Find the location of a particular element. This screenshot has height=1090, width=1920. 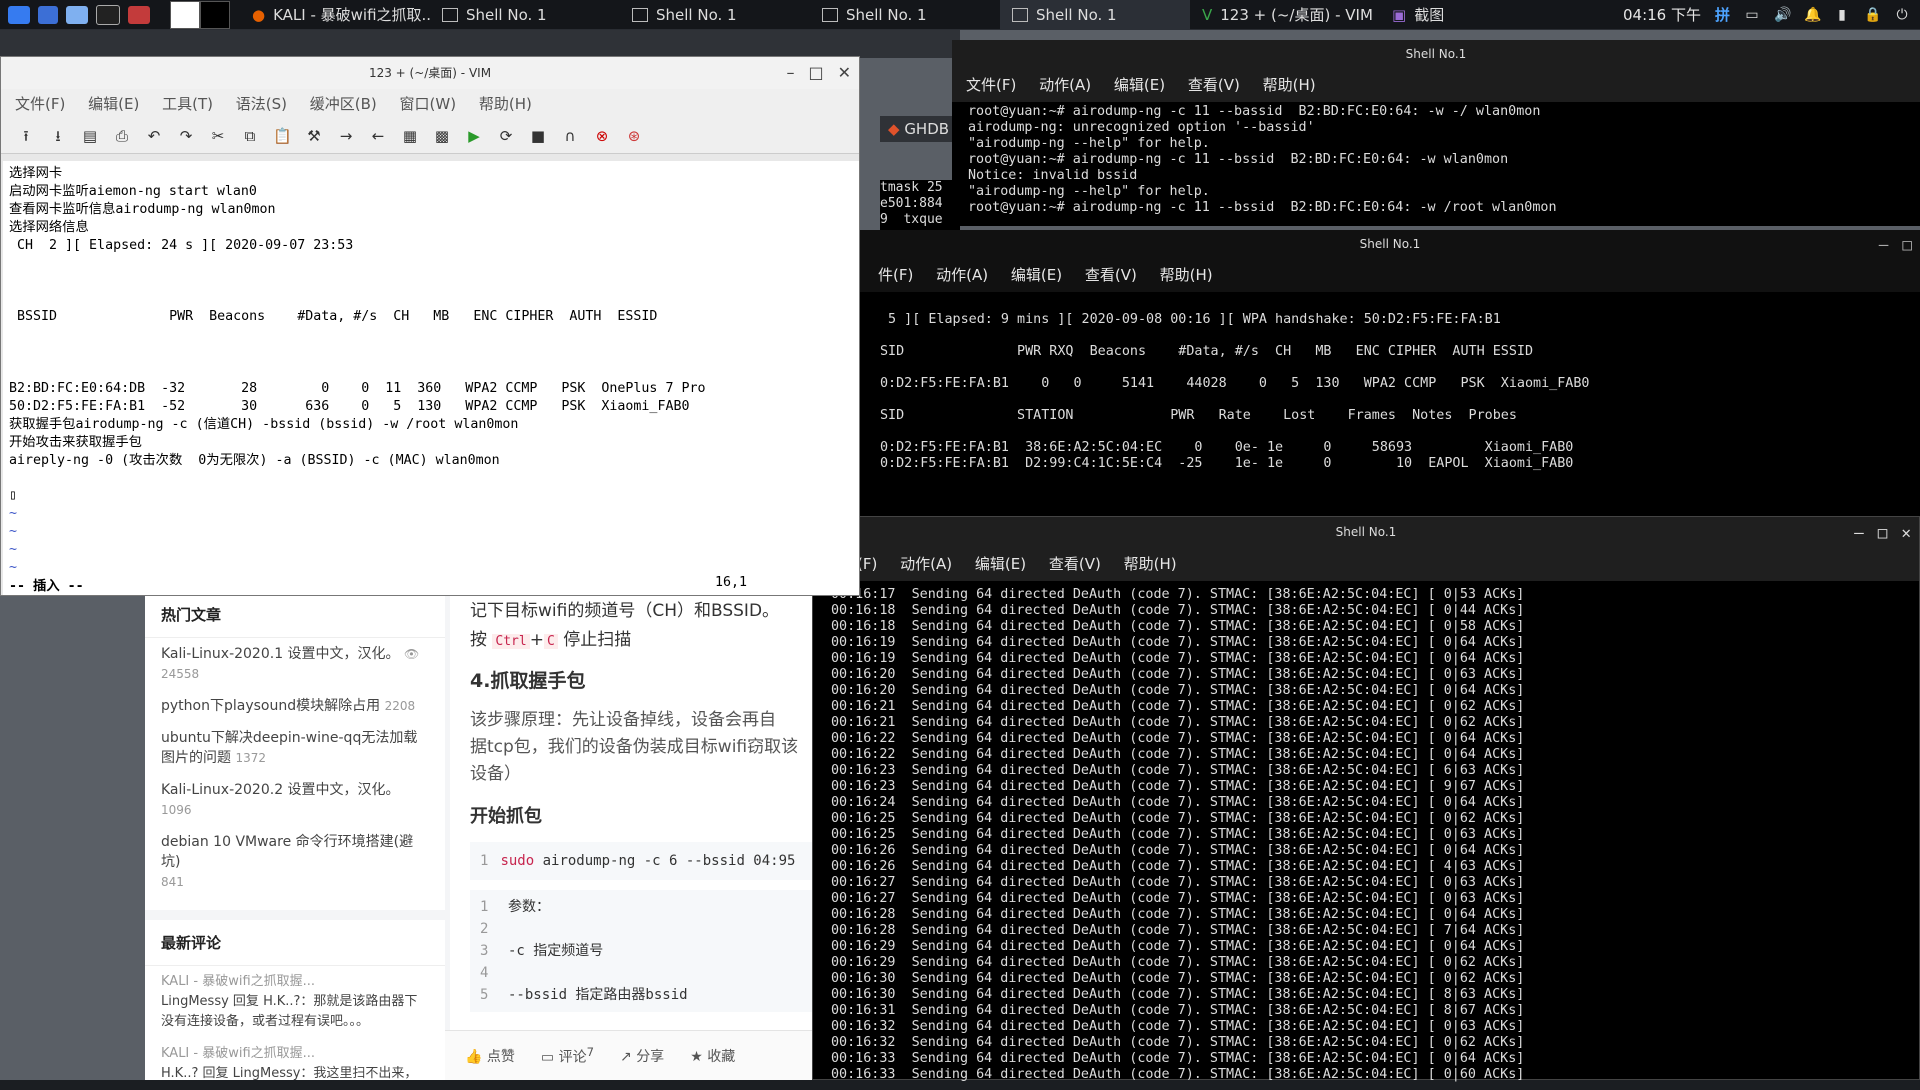

browser-launcher-icon is located at coordinates (139, 14).